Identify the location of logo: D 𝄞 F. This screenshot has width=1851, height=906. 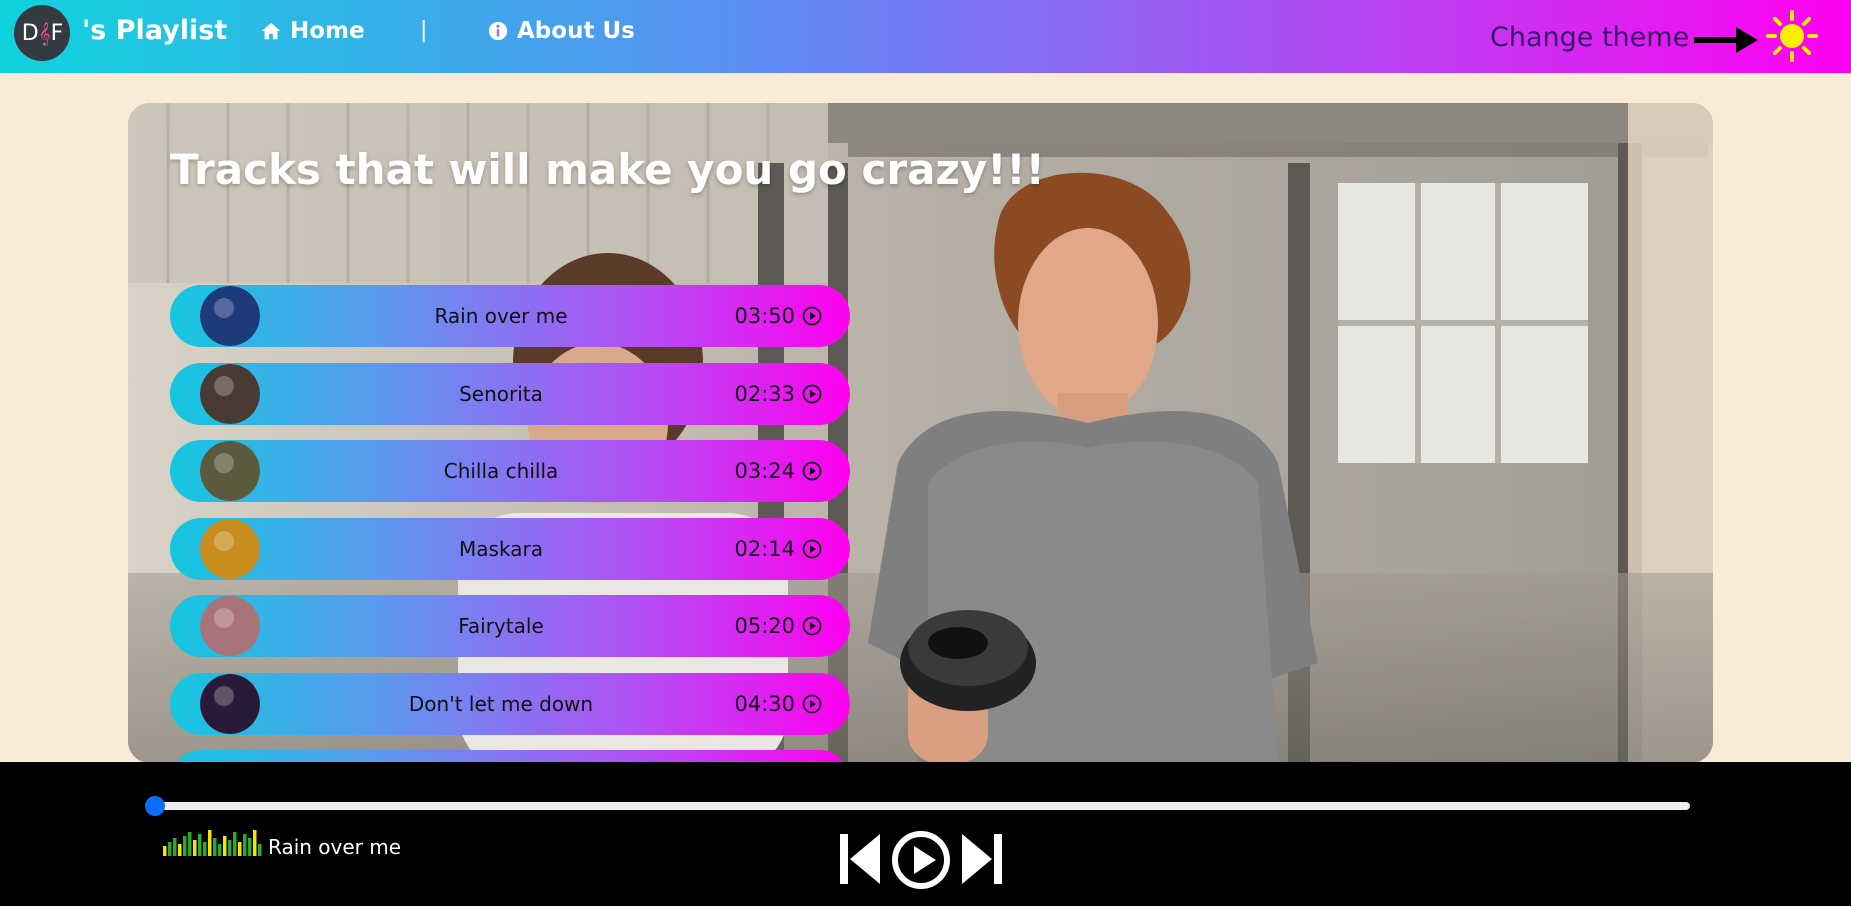
(42, 33).